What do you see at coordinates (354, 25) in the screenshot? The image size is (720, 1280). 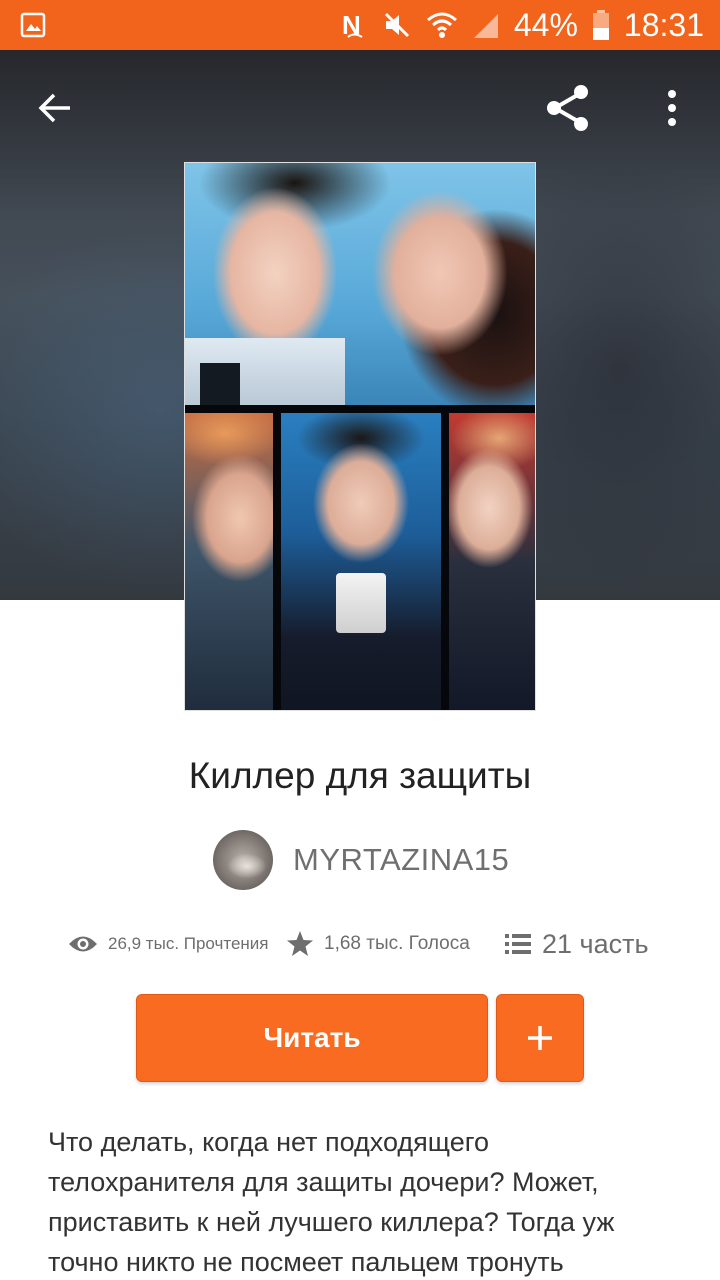 I see `n-icon: N` at bounding box center [354, 25].